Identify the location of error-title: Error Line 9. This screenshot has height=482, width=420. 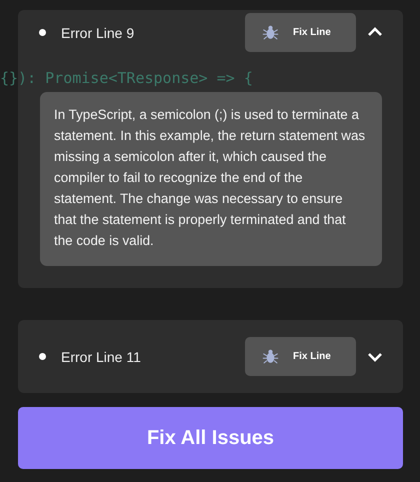
(98, 32).